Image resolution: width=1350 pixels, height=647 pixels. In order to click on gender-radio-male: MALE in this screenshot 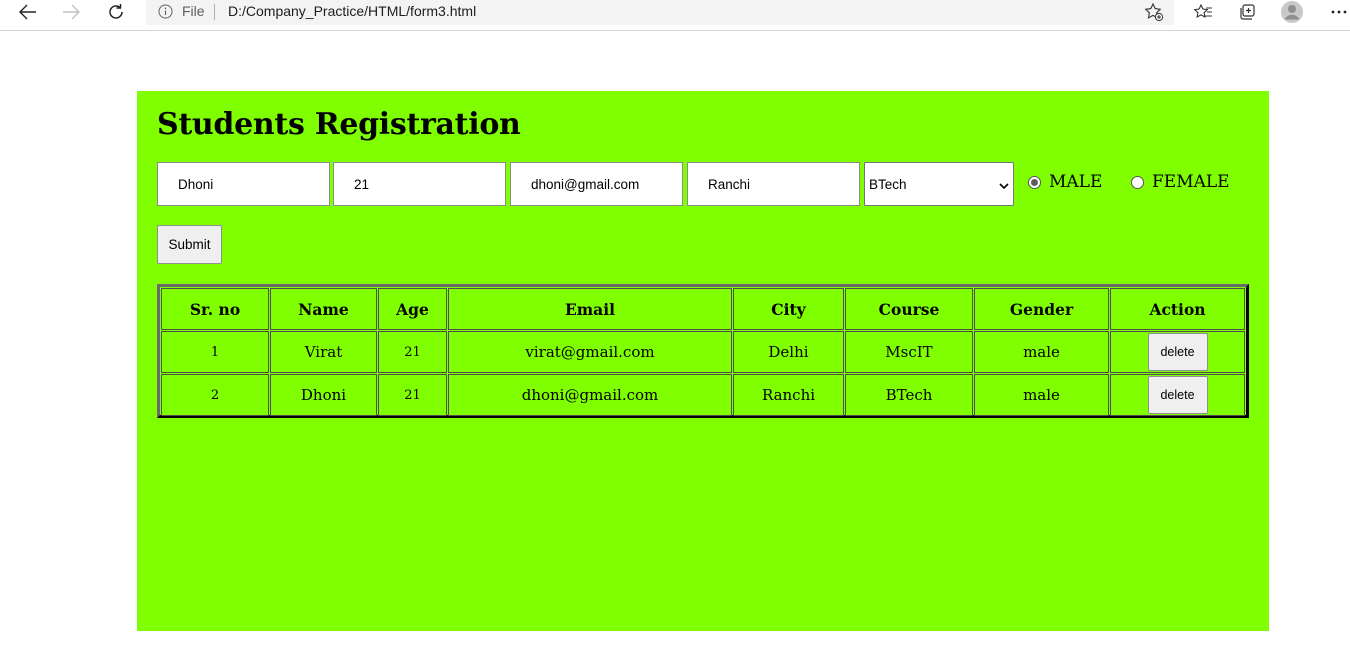, I will do `click(1065, 182)`.